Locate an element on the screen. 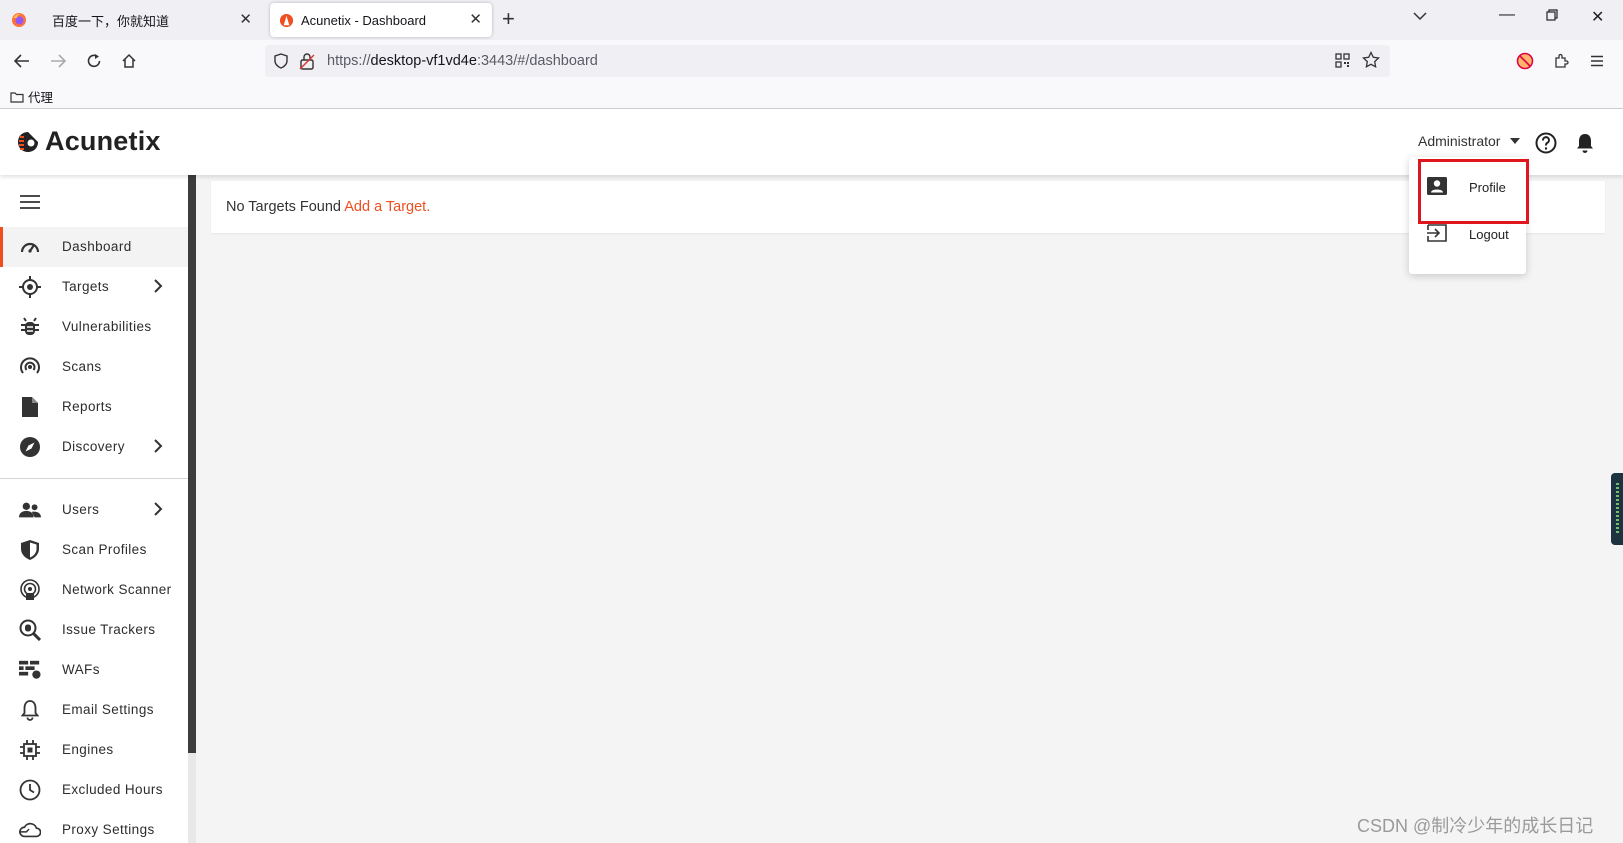 Image resolution: width=1623 pixels, height=843 pixels. sidebar-item-email-settings: Email Settings is located at coordinates (94, 710).